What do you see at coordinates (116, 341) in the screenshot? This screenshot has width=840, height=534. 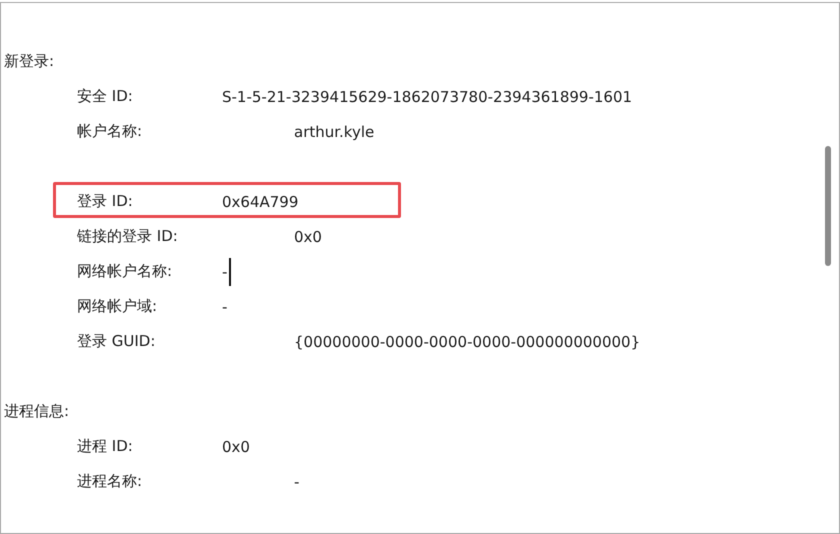 I see `field-label: 登录 GUID:` at bounding box center [116, 341].